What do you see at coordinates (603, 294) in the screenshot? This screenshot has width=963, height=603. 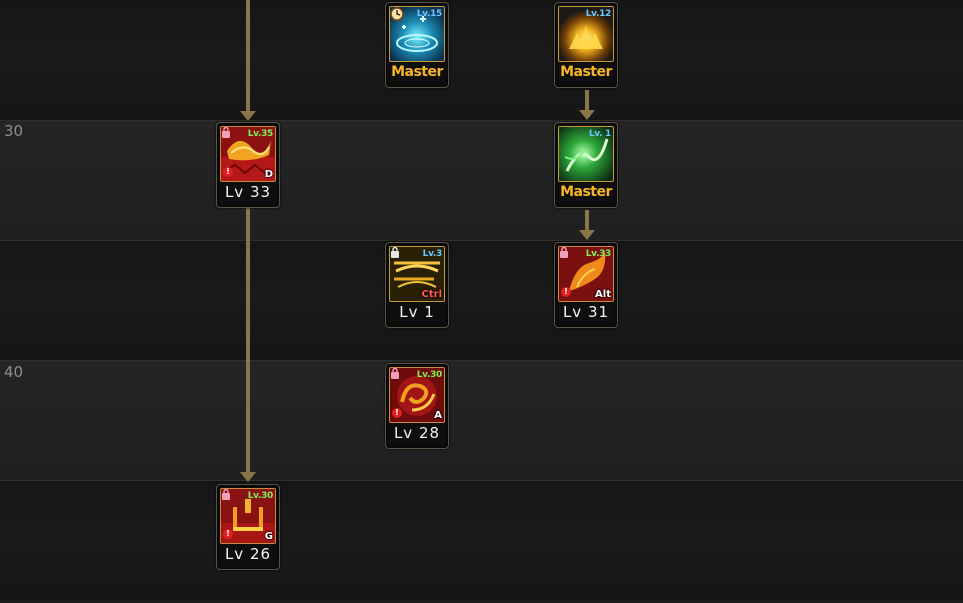 I see `skill-hotkey: Alt` at bounding box center [603, 294].